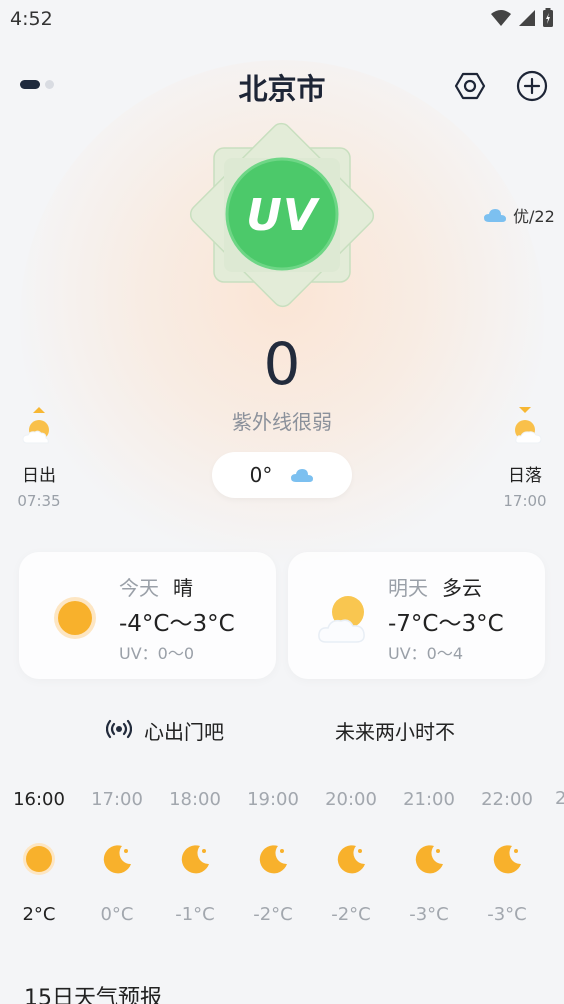 The width and height of the screenshot is (564, 1004). Describe the element at coordinates (31, 19) in the screenshot. I see `status-time: 4:52` at that location.